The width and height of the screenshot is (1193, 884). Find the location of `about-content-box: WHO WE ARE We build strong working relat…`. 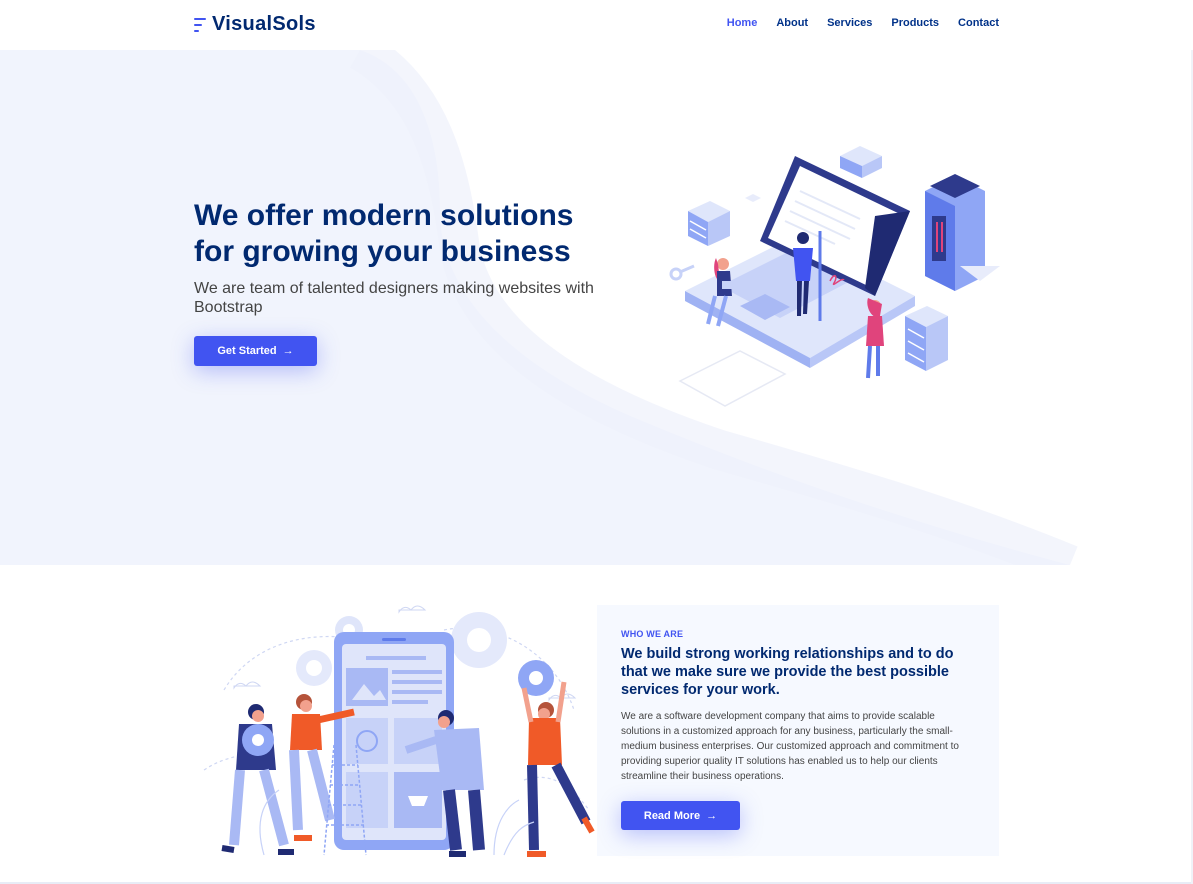

about-content-box: WHO WE ARE We build strong working relat… is located at coordinates (798, 730).